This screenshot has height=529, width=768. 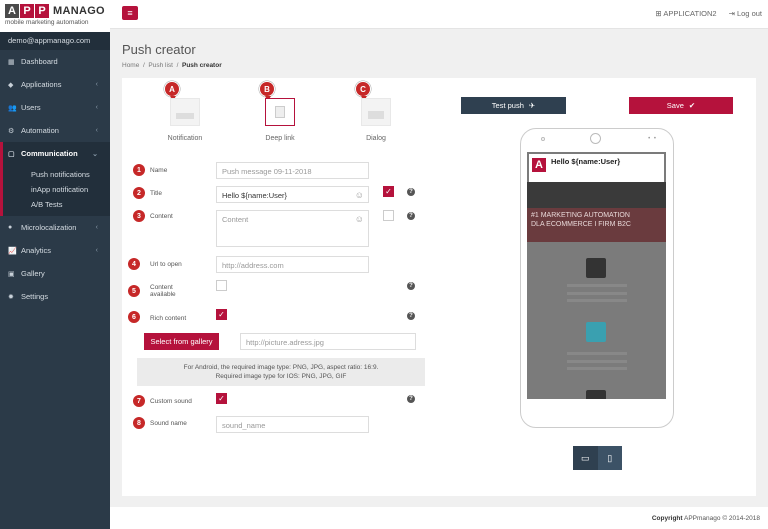 What do you see at coordinates (55, 130) in the screenshot?
I see `sidebar-item-automation: ⚙ Automation ‹` at bounding box center [55, 130].